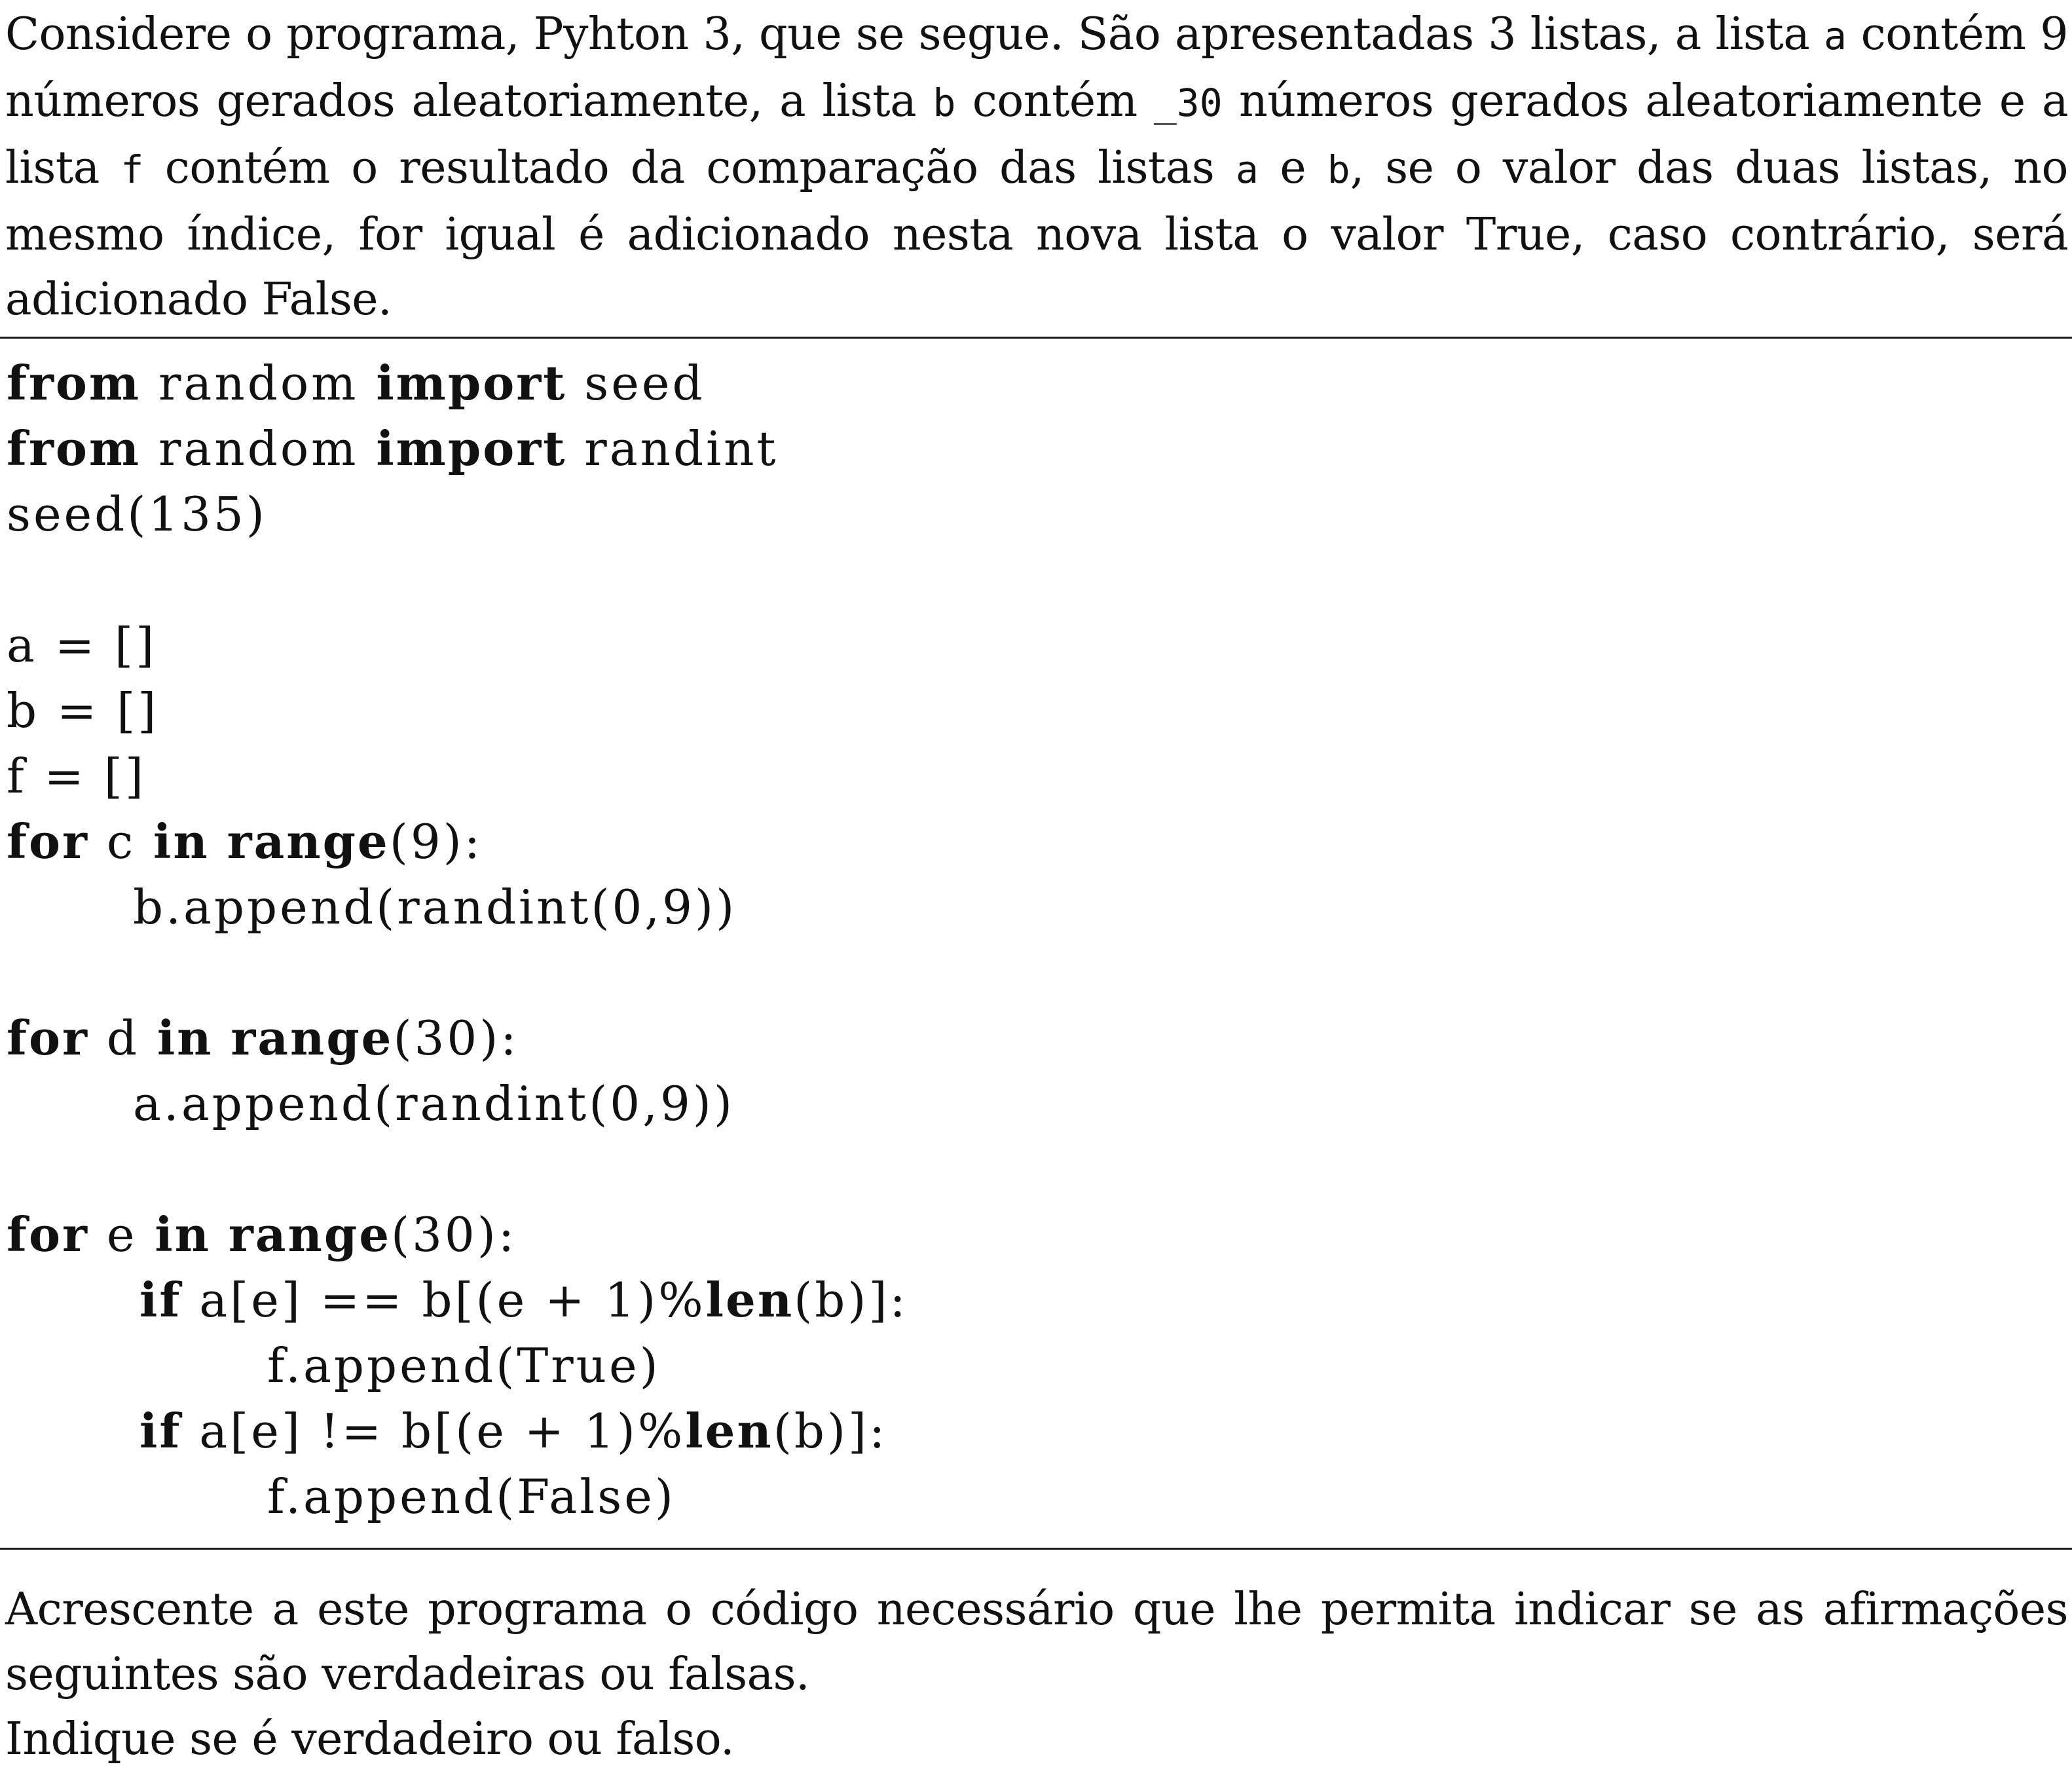 The height and width of the screenshot is (1775, 2072). I want to click on code-text: (9):, so click(436, 841).